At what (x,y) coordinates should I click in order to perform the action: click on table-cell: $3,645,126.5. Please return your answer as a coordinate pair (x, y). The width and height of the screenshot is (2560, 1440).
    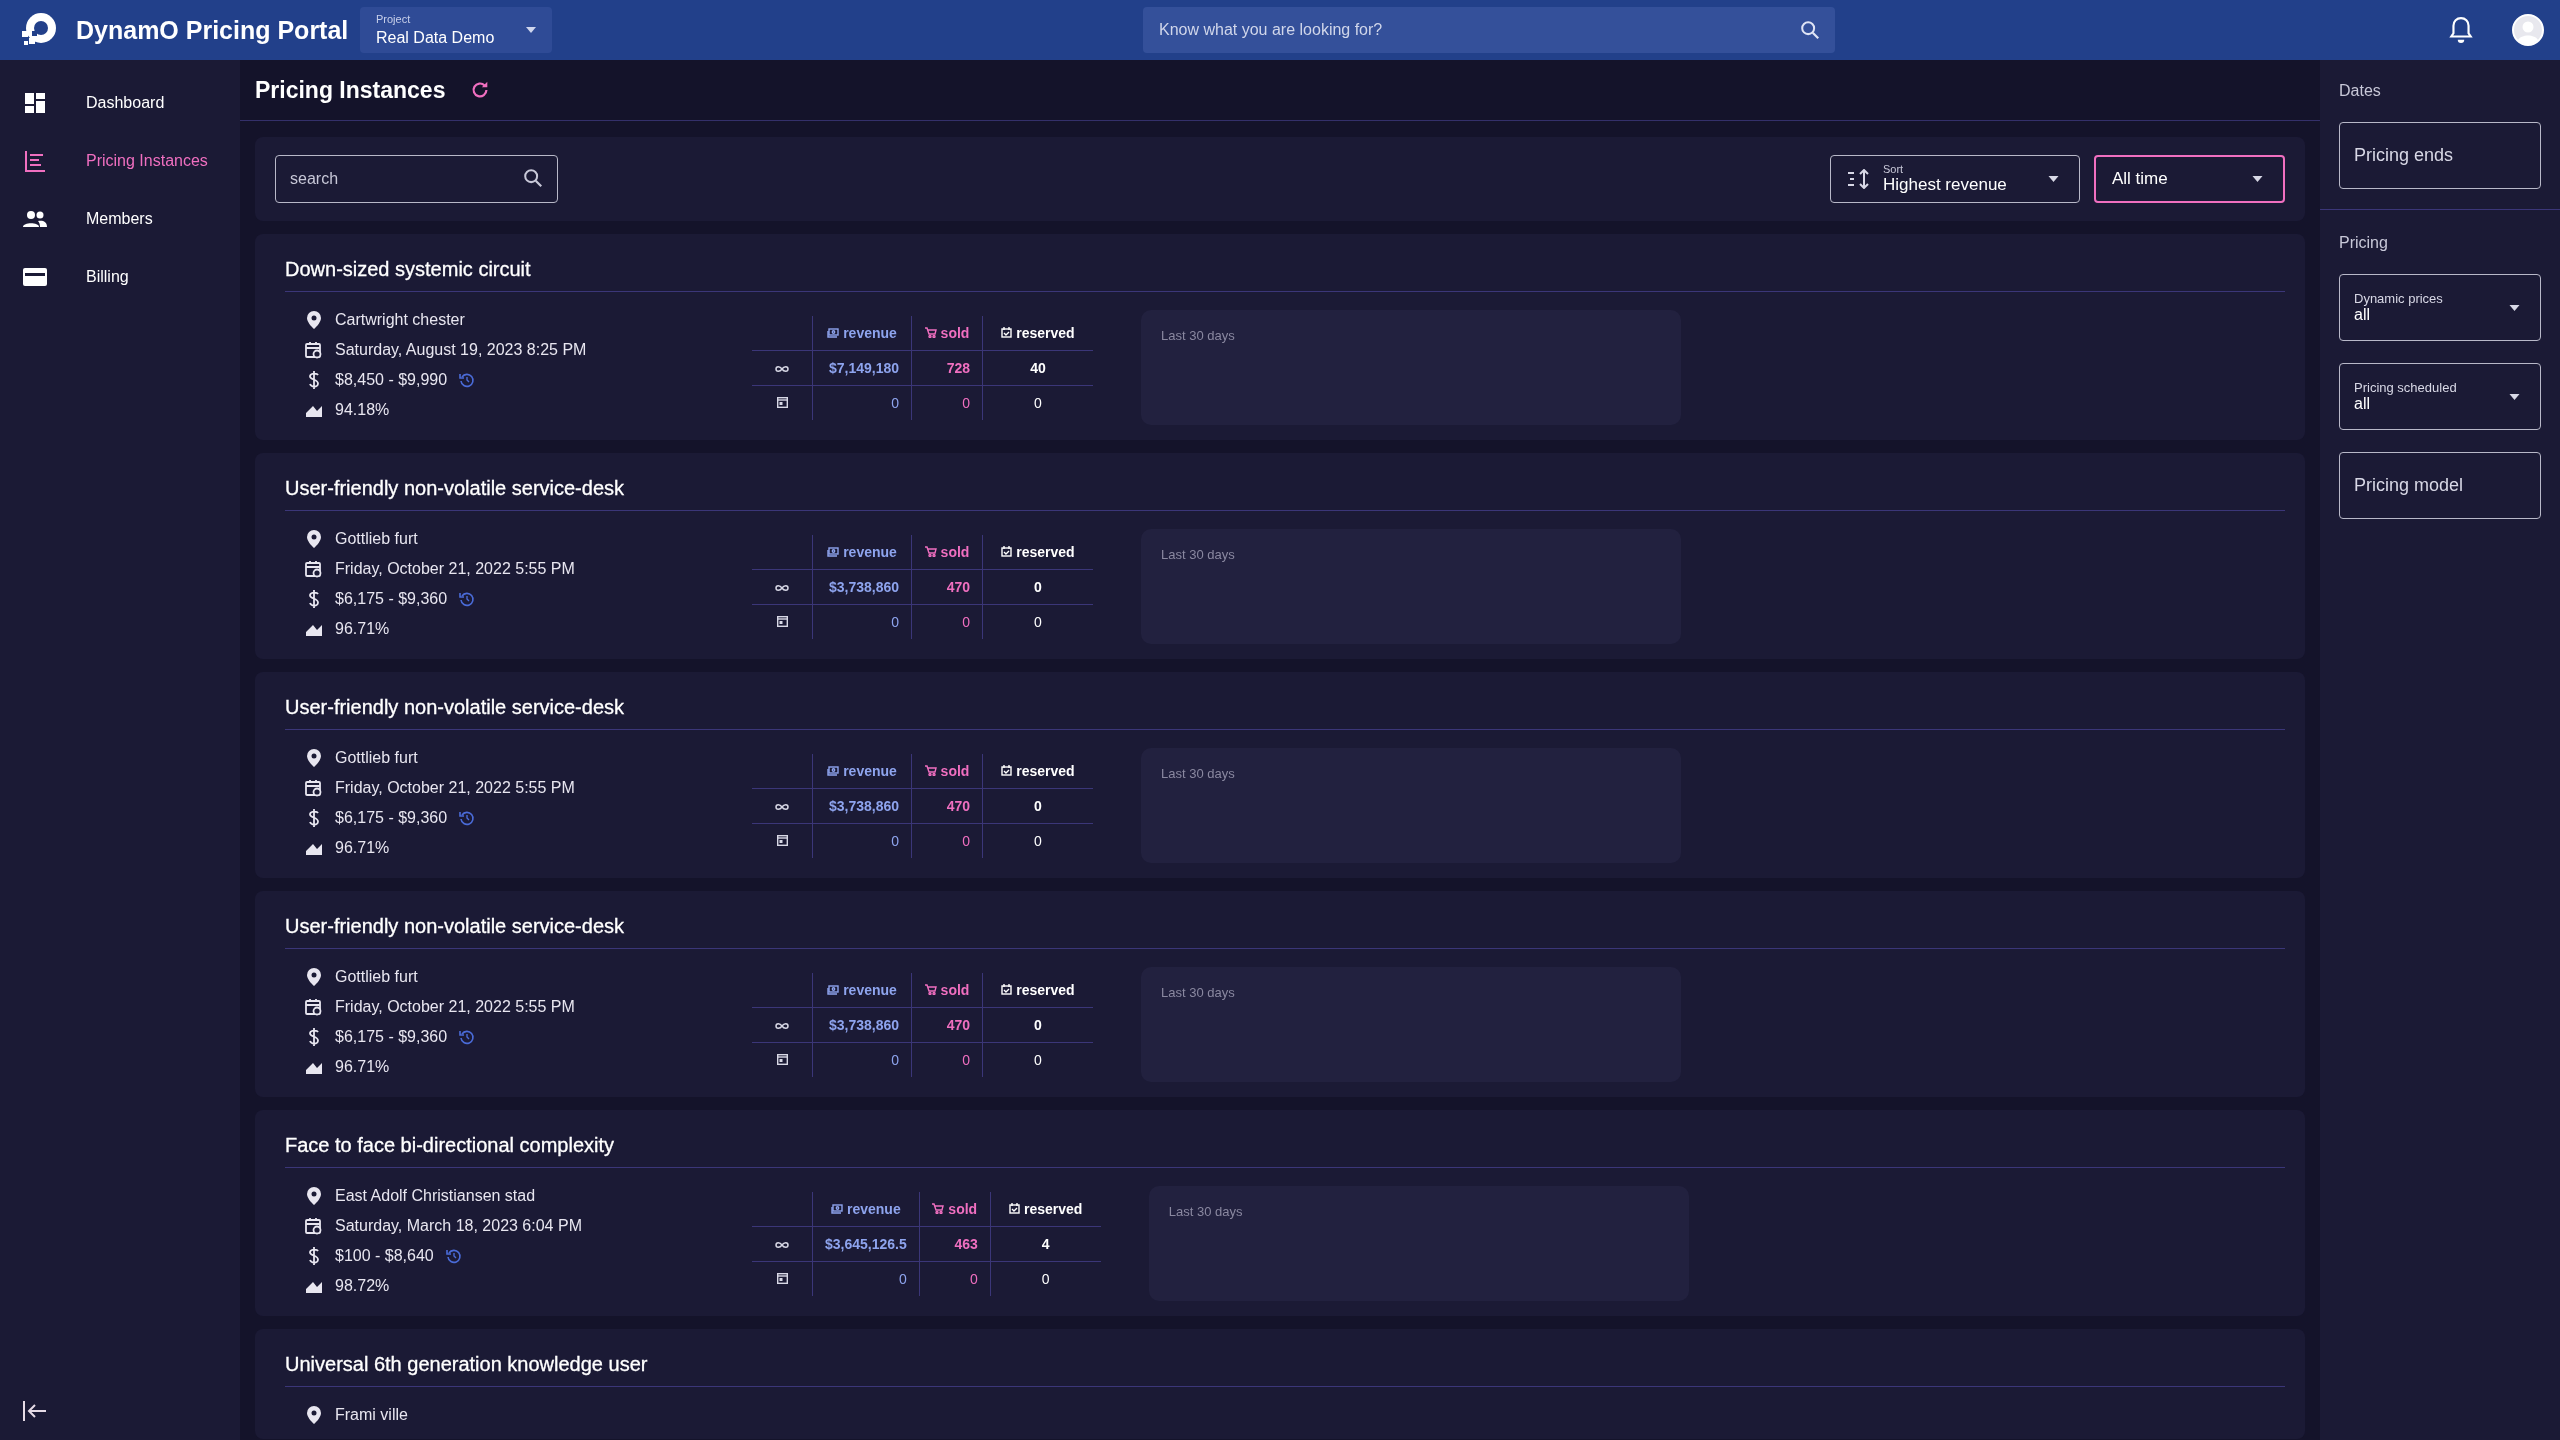
    Looking at the image, I should click on (866, 1244).